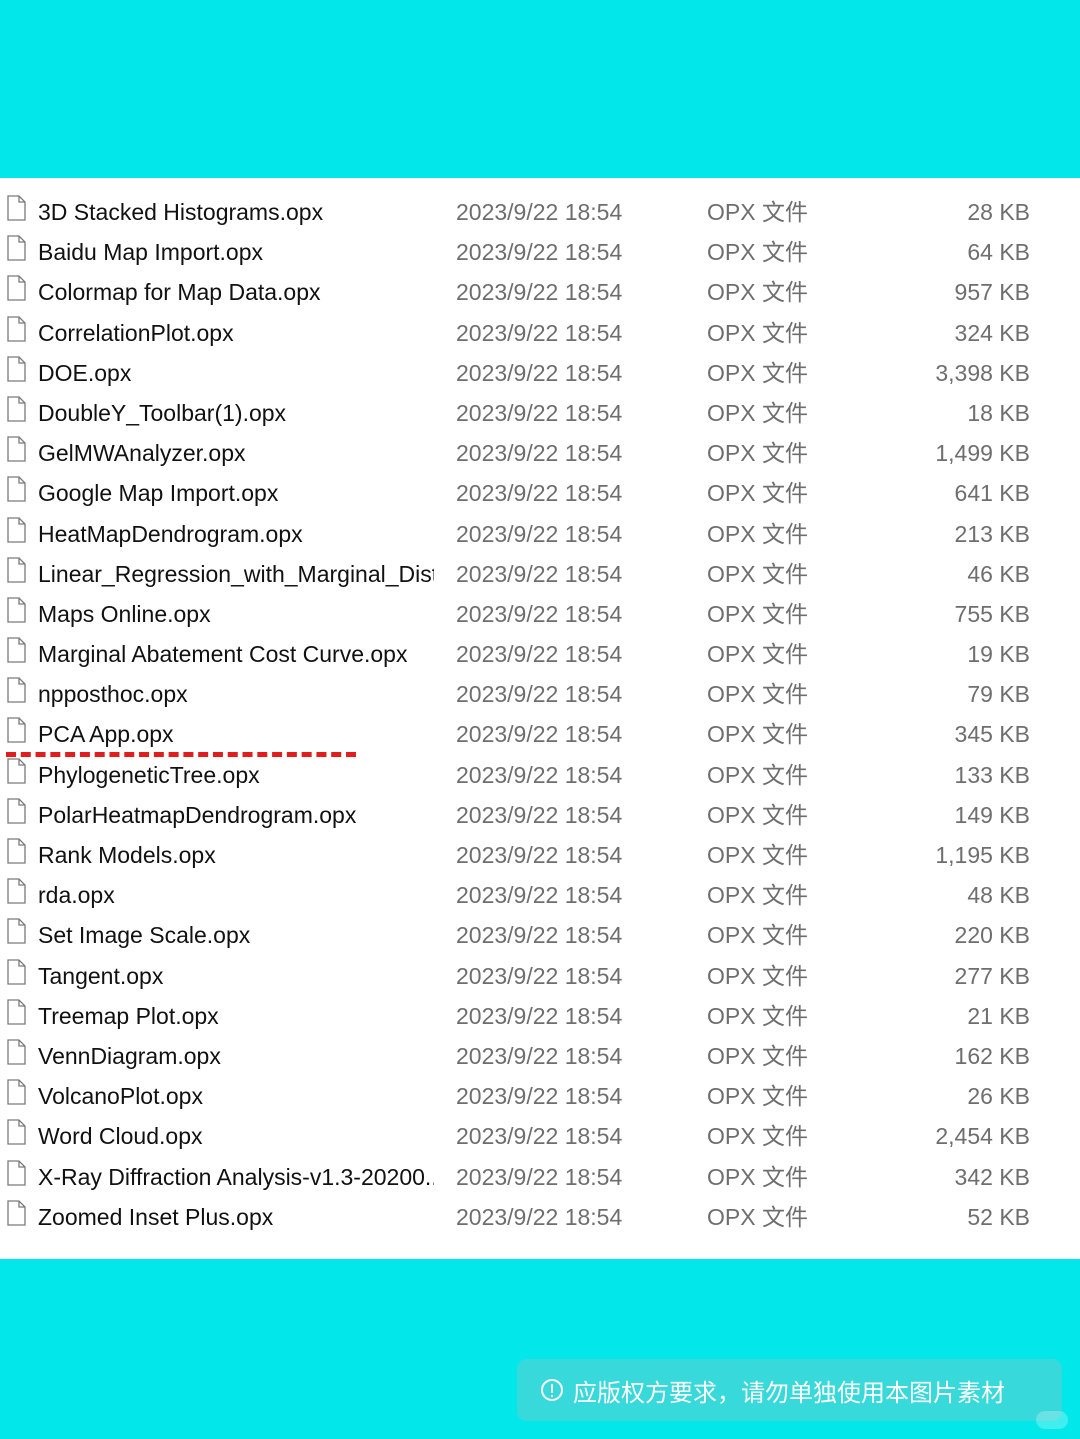 The width and height of the screenshot is (1080, 1439). Describe the element at coordinates (998, 1216) in the screenshot. I see `file-size: 52 KB` at that location.